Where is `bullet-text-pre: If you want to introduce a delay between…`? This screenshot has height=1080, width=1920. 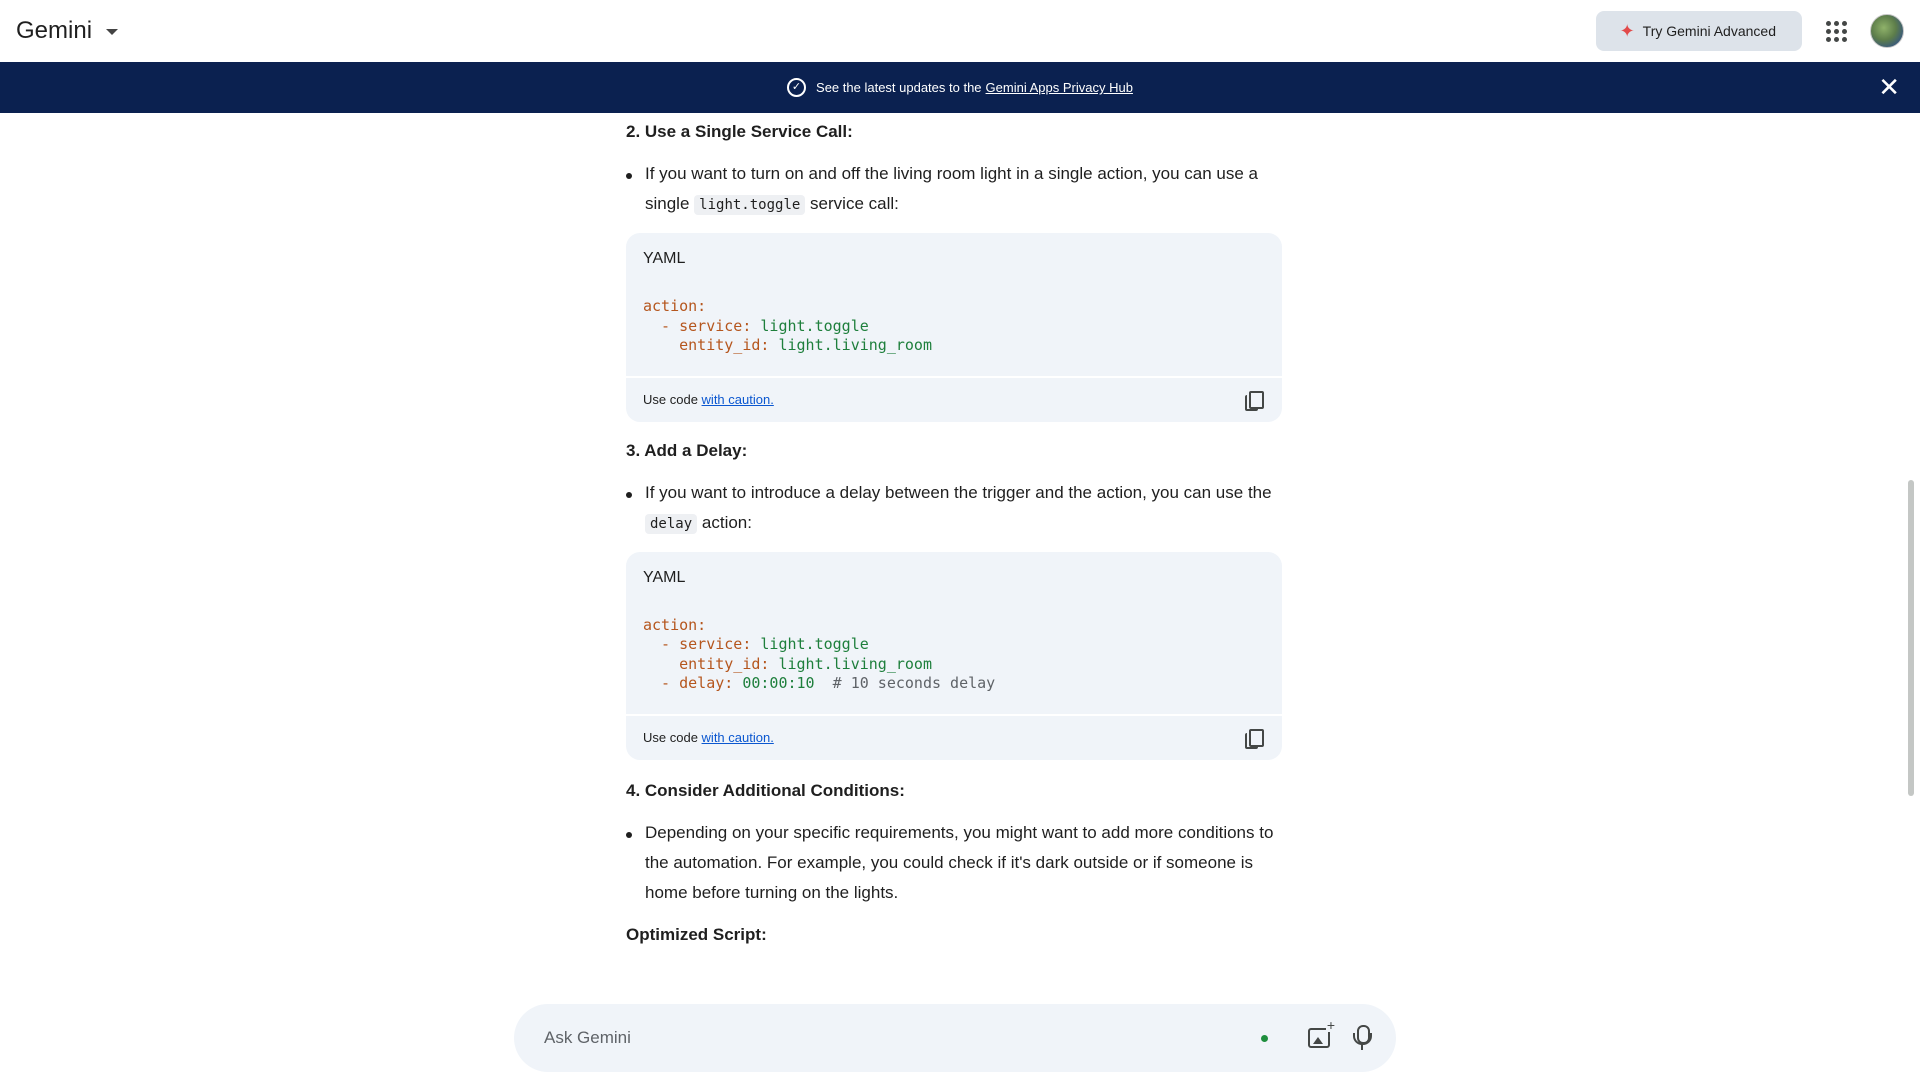
bullet-text-pre: If you want to introduce a delay between… is located at coordinates (958, 492).